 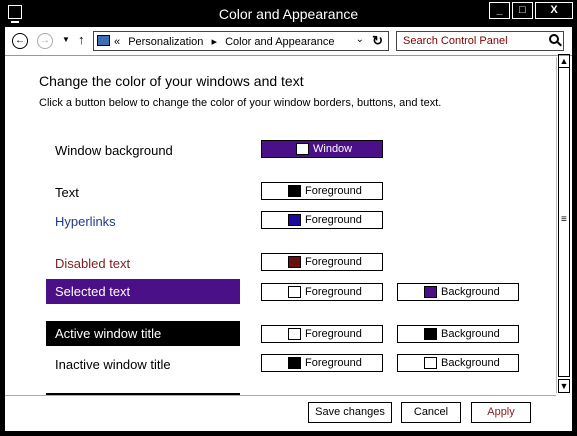 I want to click on breadcrumb-item: Personalization, so click(x=165, y=42).